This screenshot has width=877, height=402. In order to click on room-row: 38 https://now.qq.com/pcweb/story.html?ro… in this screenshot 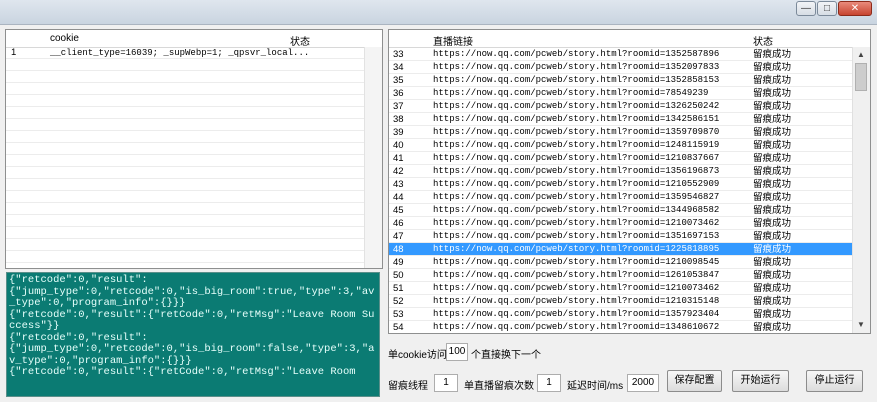, I will do `click(620, 119)`.